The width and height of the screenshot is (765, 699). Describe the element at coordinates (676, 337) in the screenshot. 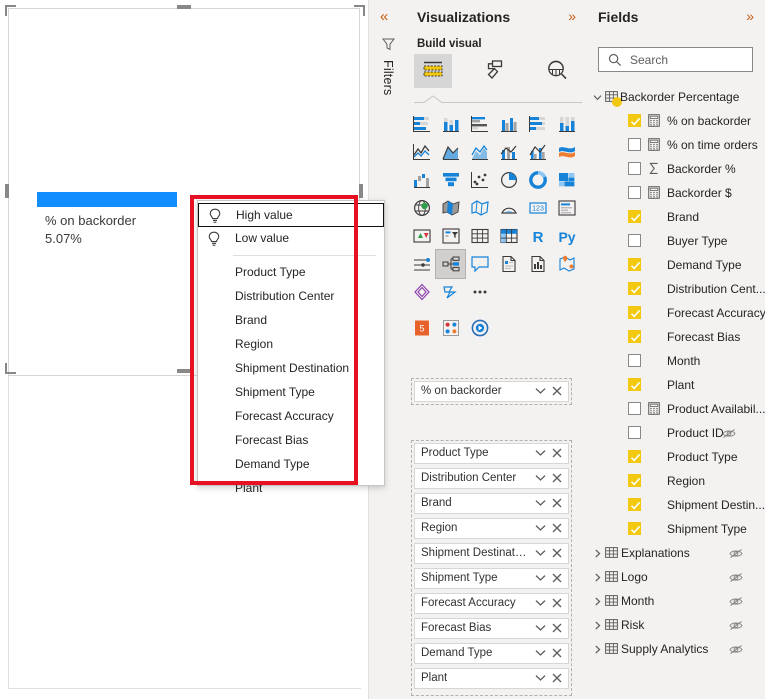

I see `field-row: Forecast Bias` at that location.